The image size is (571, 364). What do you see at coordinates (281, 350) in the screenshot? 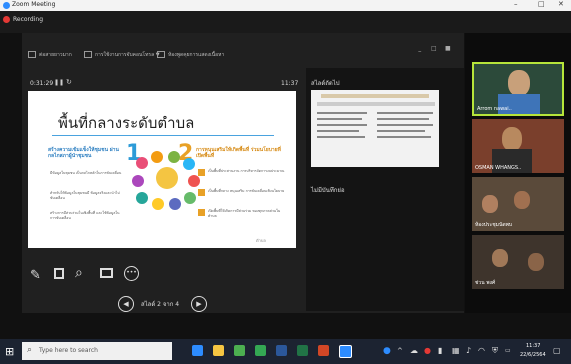
I see `word-icon` at bounding box center [281, 350].